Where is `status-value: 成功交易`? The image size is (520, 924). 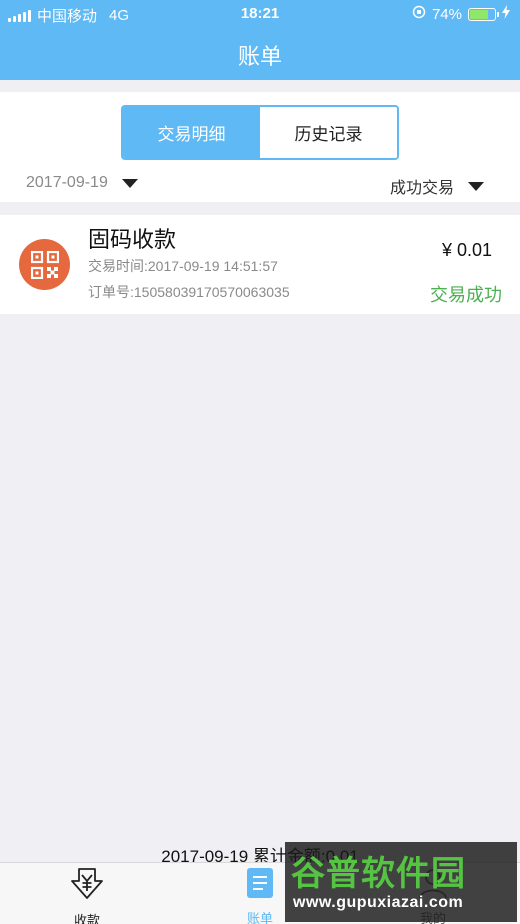 status-value: 成功交易 is located at coordinates (421, 188).